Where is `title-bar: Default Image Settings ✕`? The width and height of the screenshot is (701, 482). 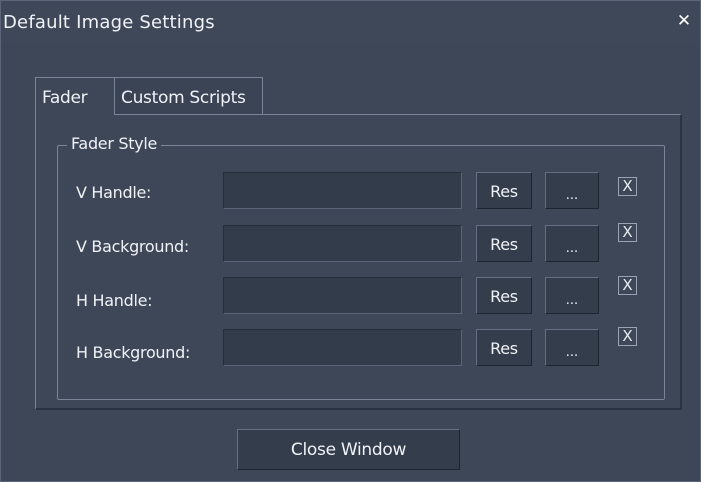
title-bar: Default Image Settings ✕ is located at coordinates (350, 22).